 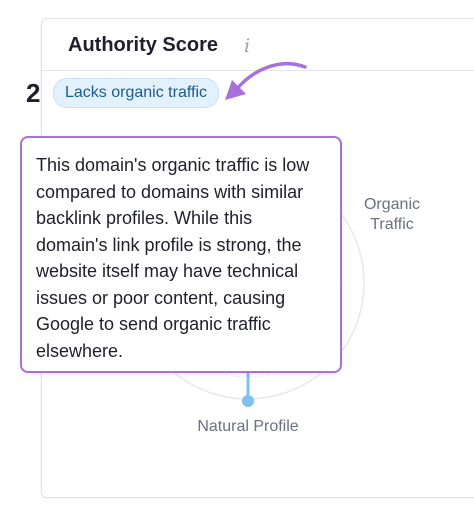 What do you see at coordinates (248, 426) in the screenshot?
I see `natural-profile-label: Natural Profile` at bounding box center [248, 426].